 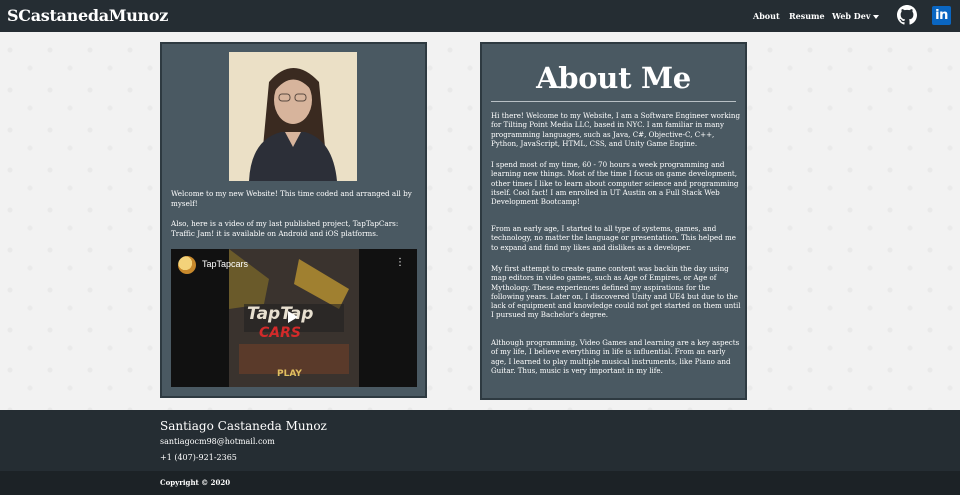 What do you see at coordinates (87, 15) in the screenshot?
I see `brand-link: SCastanedaMunoz` at bounding box center [87, 15].